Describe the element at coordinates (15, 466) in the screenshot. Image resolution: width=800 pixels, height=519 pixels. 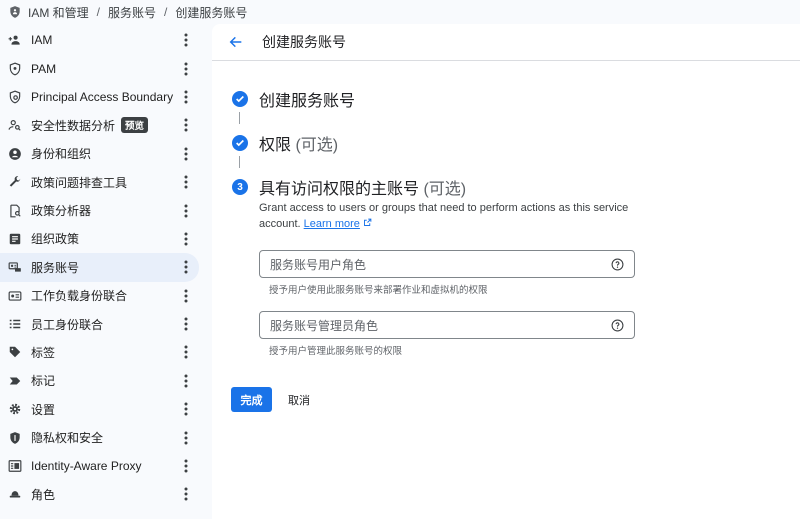
I see `proxy-icon` at that location.